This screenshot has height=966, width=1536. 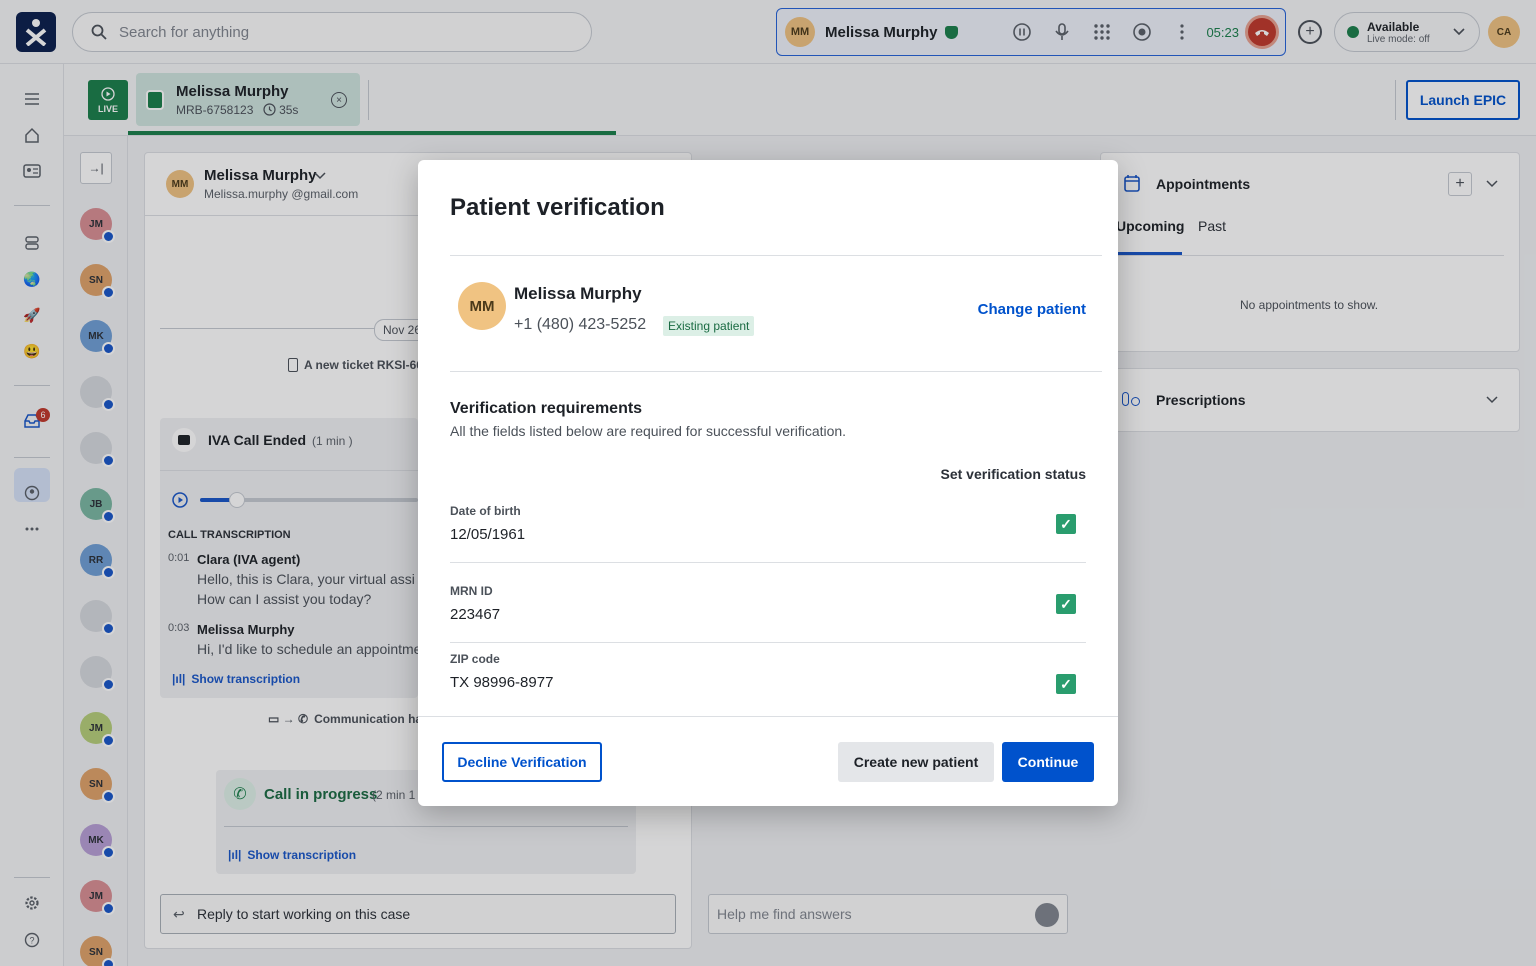 What do you see at coordinates (768, 603) in the screenshot?
I see `field-mrn-id: MRN ID 223467 ✓` at bounding box center [768, 603].